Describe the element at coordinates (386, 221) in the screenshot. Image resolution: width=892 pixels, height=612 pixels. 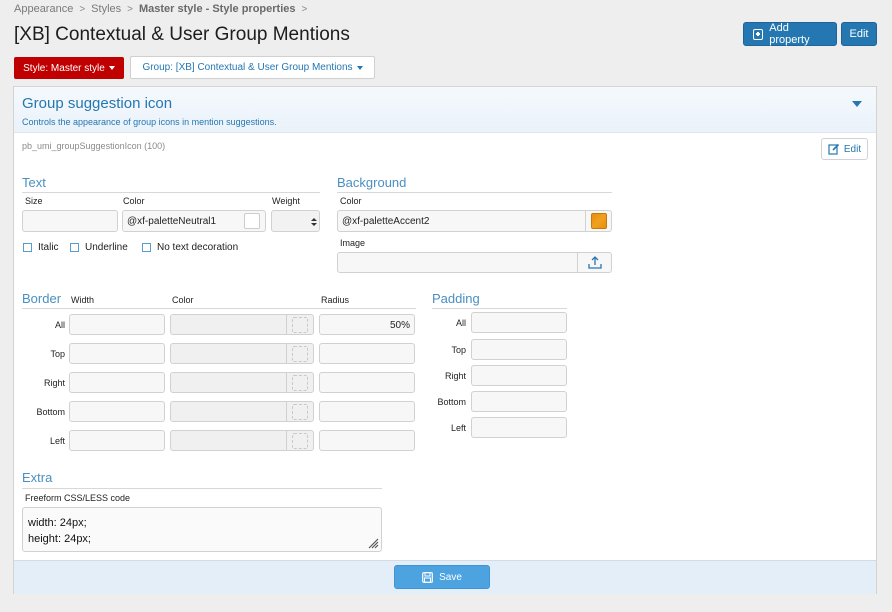
I see `background-color-value: @xf-paletteAccent2` at that location.